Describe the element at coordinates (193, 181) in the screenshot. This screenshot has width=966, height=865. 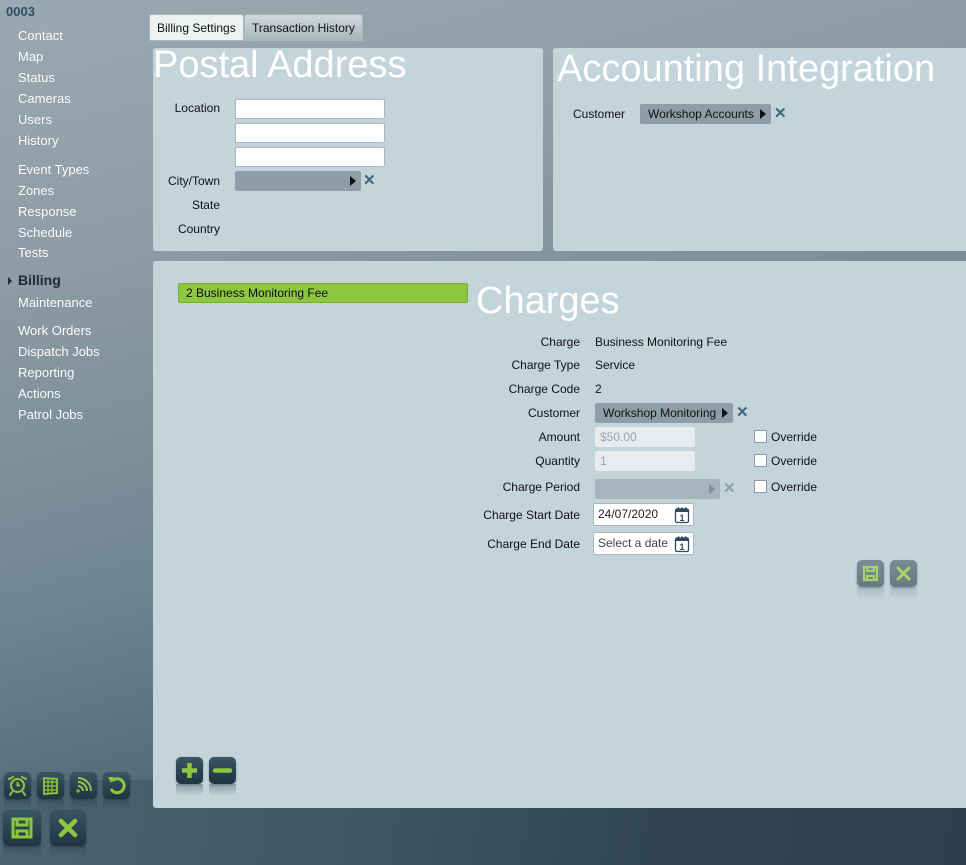
I see `city-label: City/Town` at that location.